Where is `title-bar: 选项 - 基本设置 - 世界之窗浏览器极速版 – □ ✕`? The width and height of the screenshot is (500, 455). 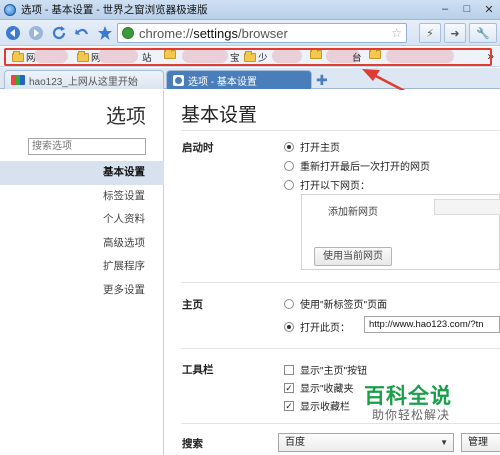 title-bar: 选项 - 基本设置 - 世界之窗浏览器极速版 – □ ✕ is located at coordinates (250, 10).